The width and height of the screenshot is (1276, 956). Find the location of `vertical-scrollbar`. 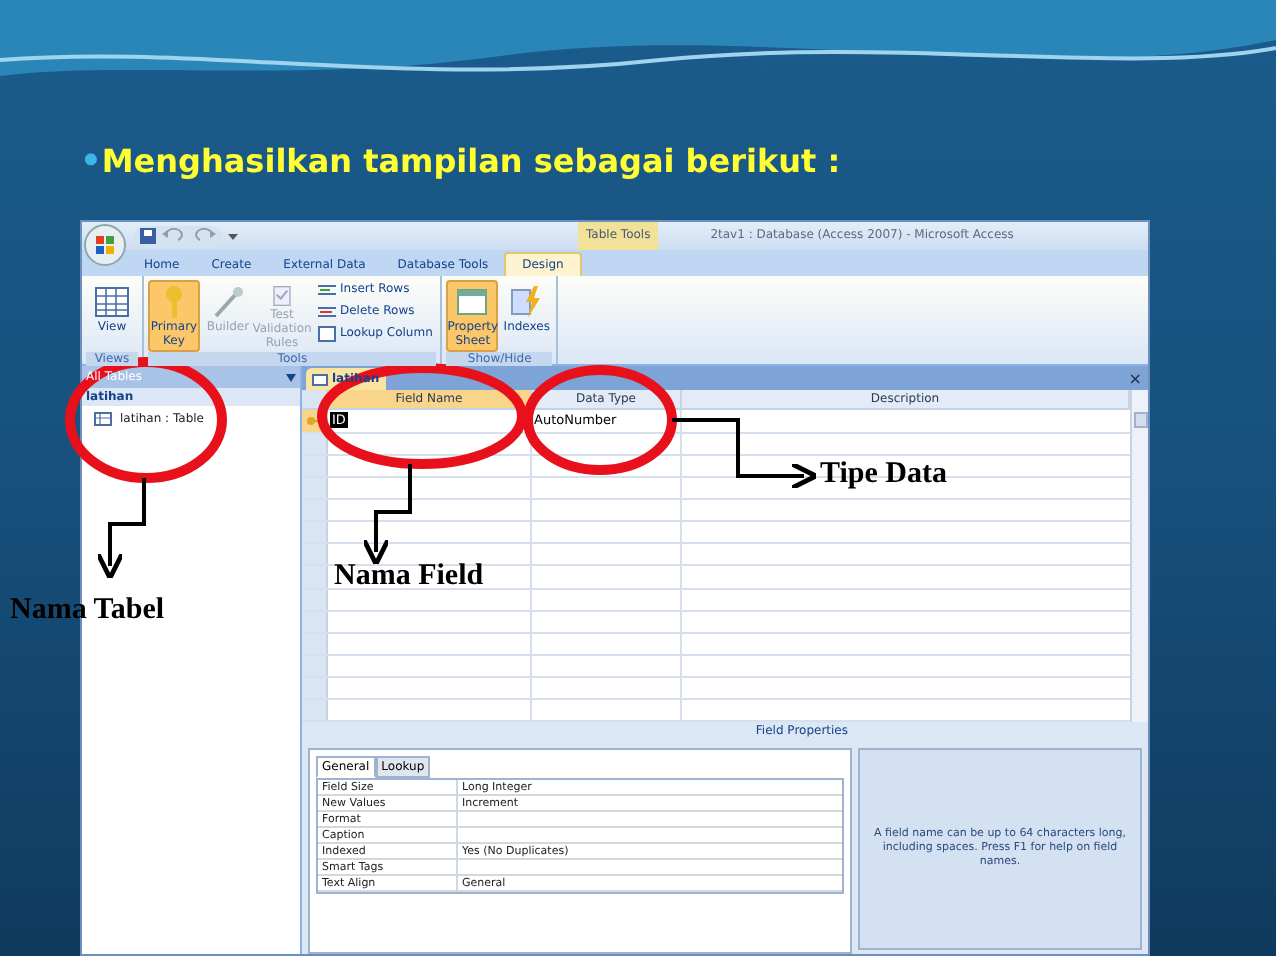

vertical-scrollbar is located at coordinates (1139, 556).